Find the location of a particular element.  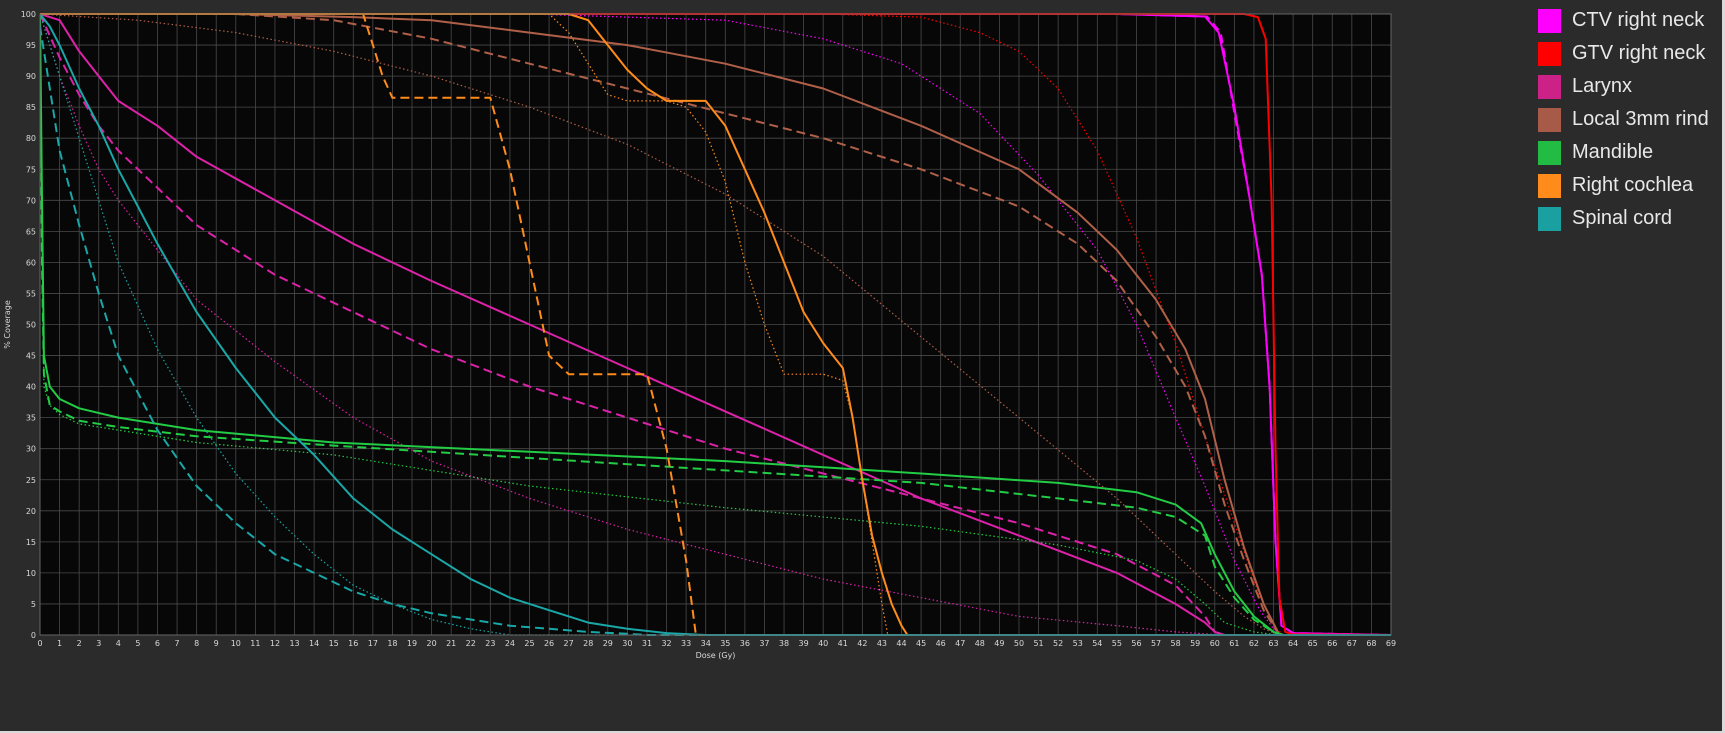

legend-item-larynx: Larynx is located at coordinates (1631, 86).